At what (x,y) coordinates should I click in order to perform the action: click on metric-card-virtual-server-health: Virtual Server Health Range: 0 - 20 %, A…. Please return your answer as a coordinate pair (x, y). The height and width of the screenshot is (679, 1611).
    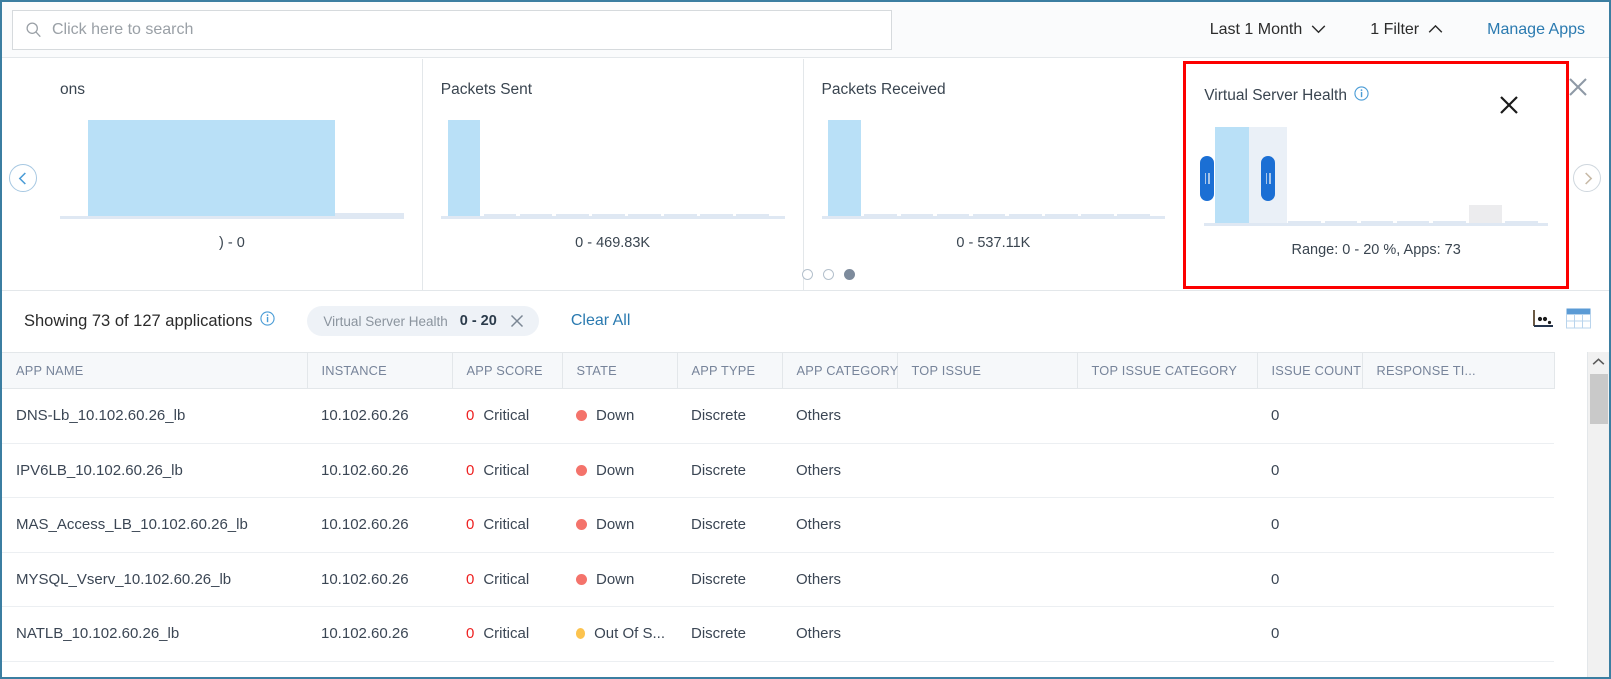
    Looking at the image, I should click on (1376, 175).